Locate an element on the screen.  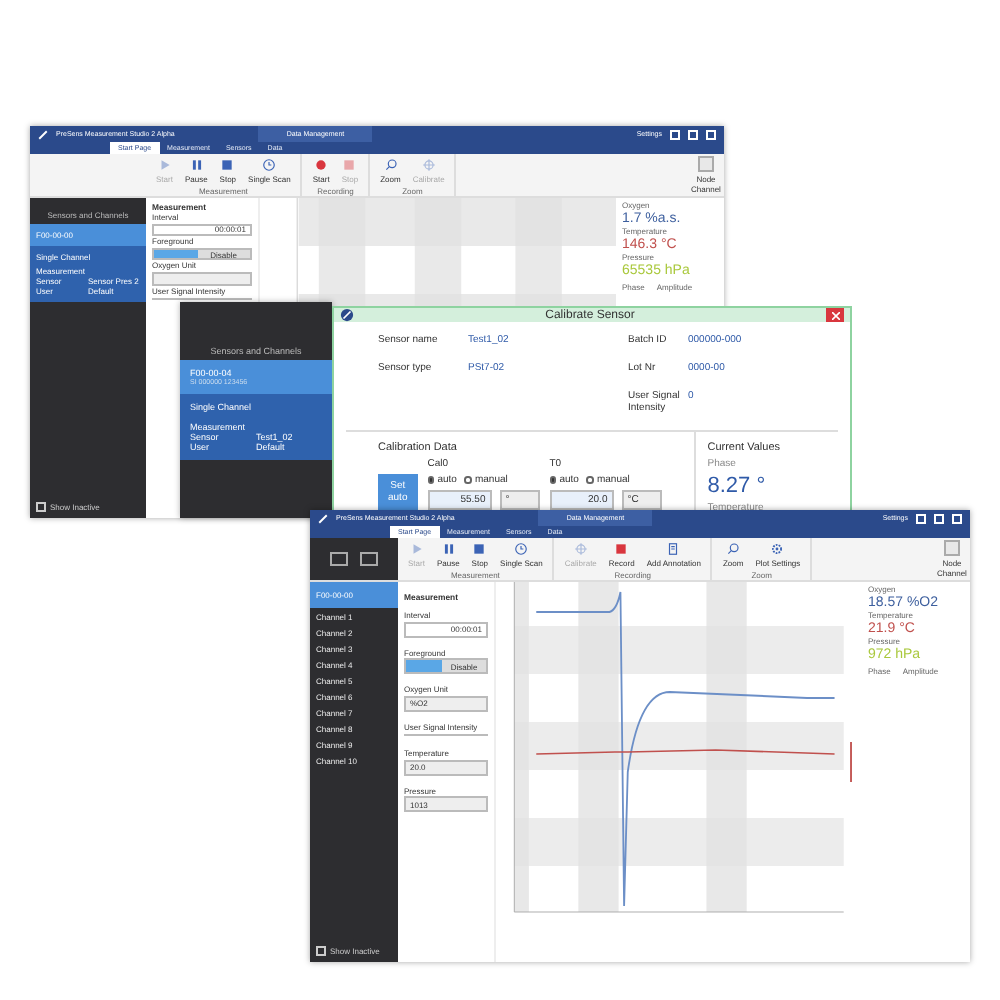
axis-marker is located at coordinates (851, 762).